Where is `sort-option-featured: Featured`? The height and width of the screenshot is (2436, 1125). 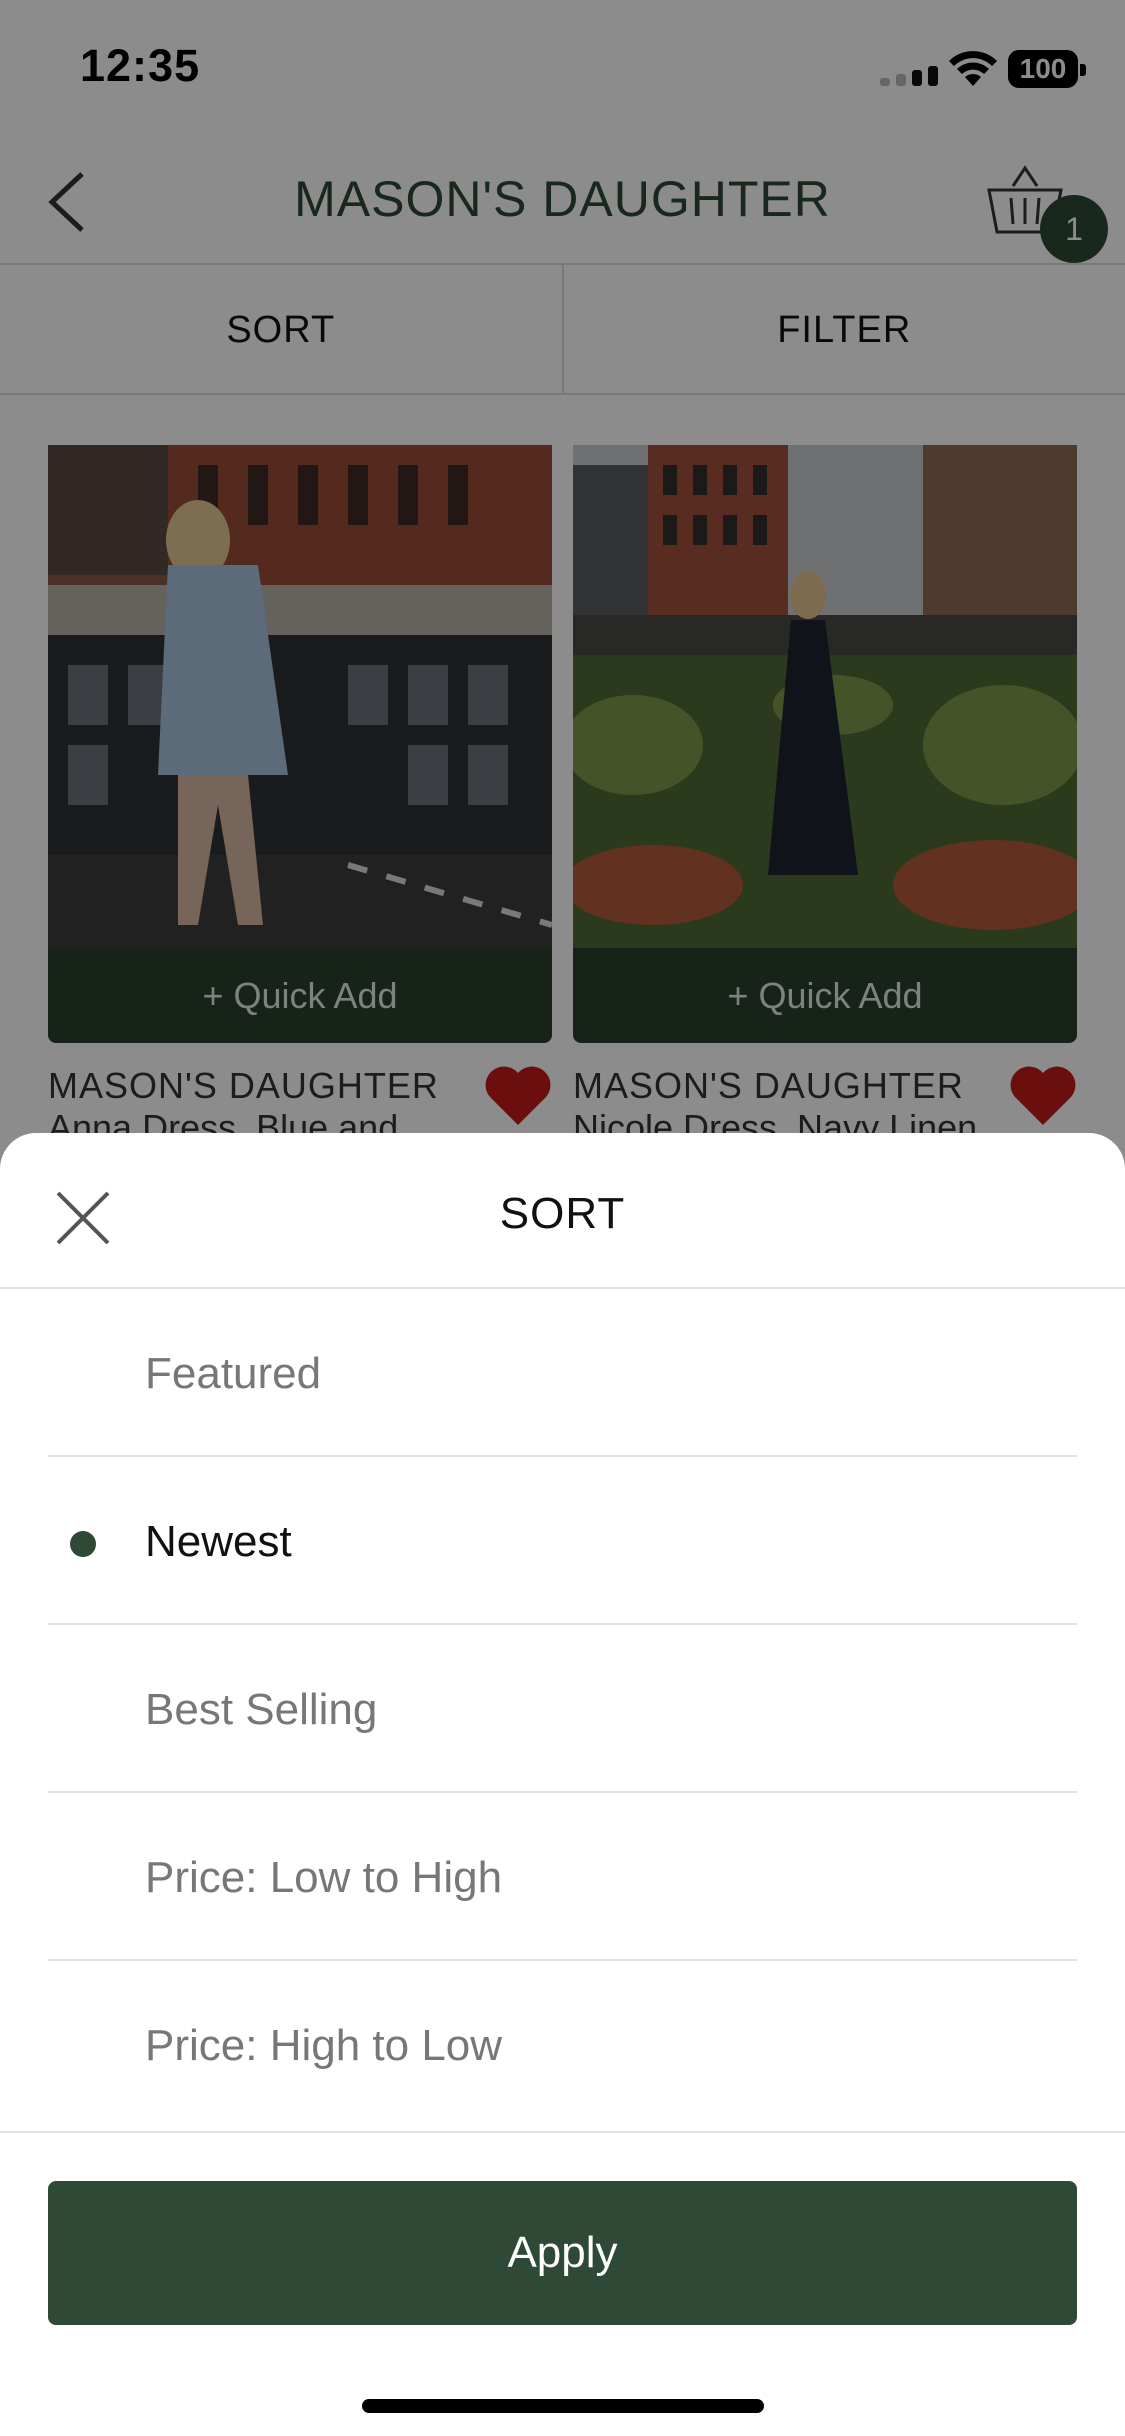 sort-option-featured: Featured is located at coordinates (562, 1373).